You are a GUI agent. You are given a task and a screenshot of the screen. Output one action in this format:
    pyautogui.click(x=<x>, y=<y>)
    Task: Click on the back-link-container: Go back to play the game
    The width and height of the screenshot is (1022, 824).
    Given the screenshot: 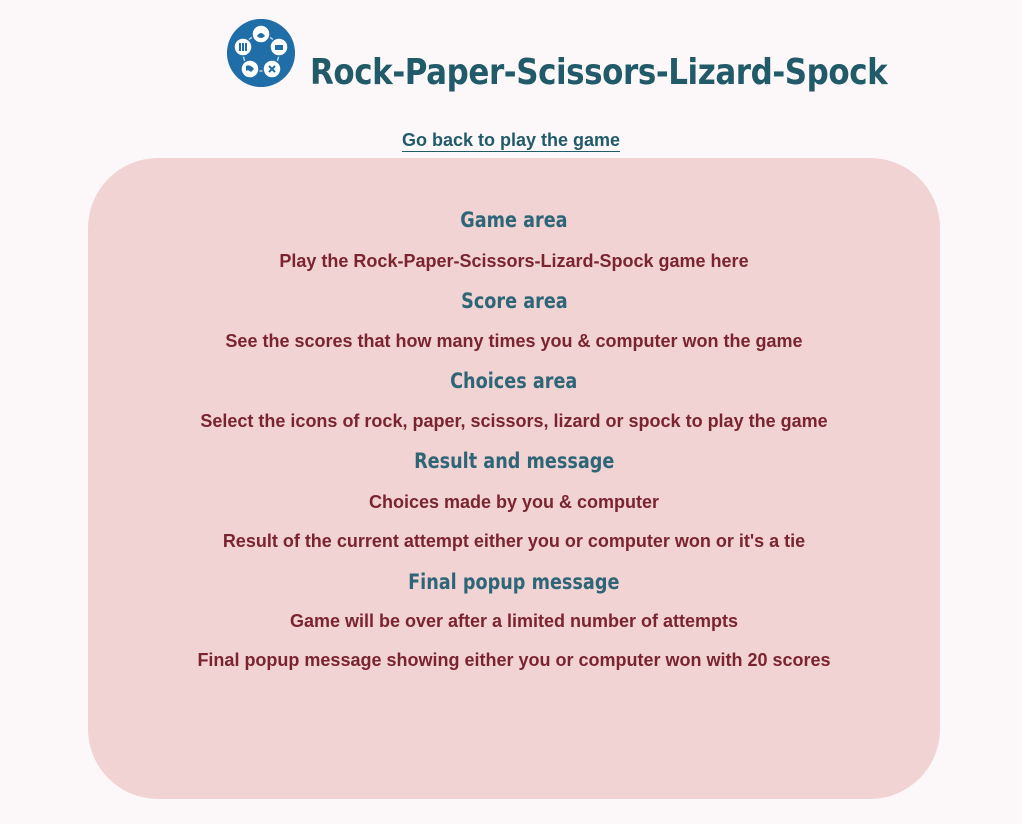 What is the action you would take?
    pyautogui.click(x=511, y=140)
    